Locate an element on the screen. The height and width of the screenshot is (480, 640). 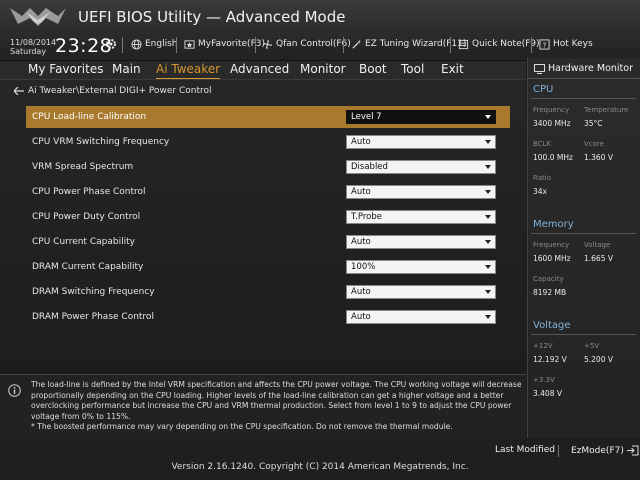
cpu-power-duty-control-select: T.Probe is located at coordinates (421, 217).